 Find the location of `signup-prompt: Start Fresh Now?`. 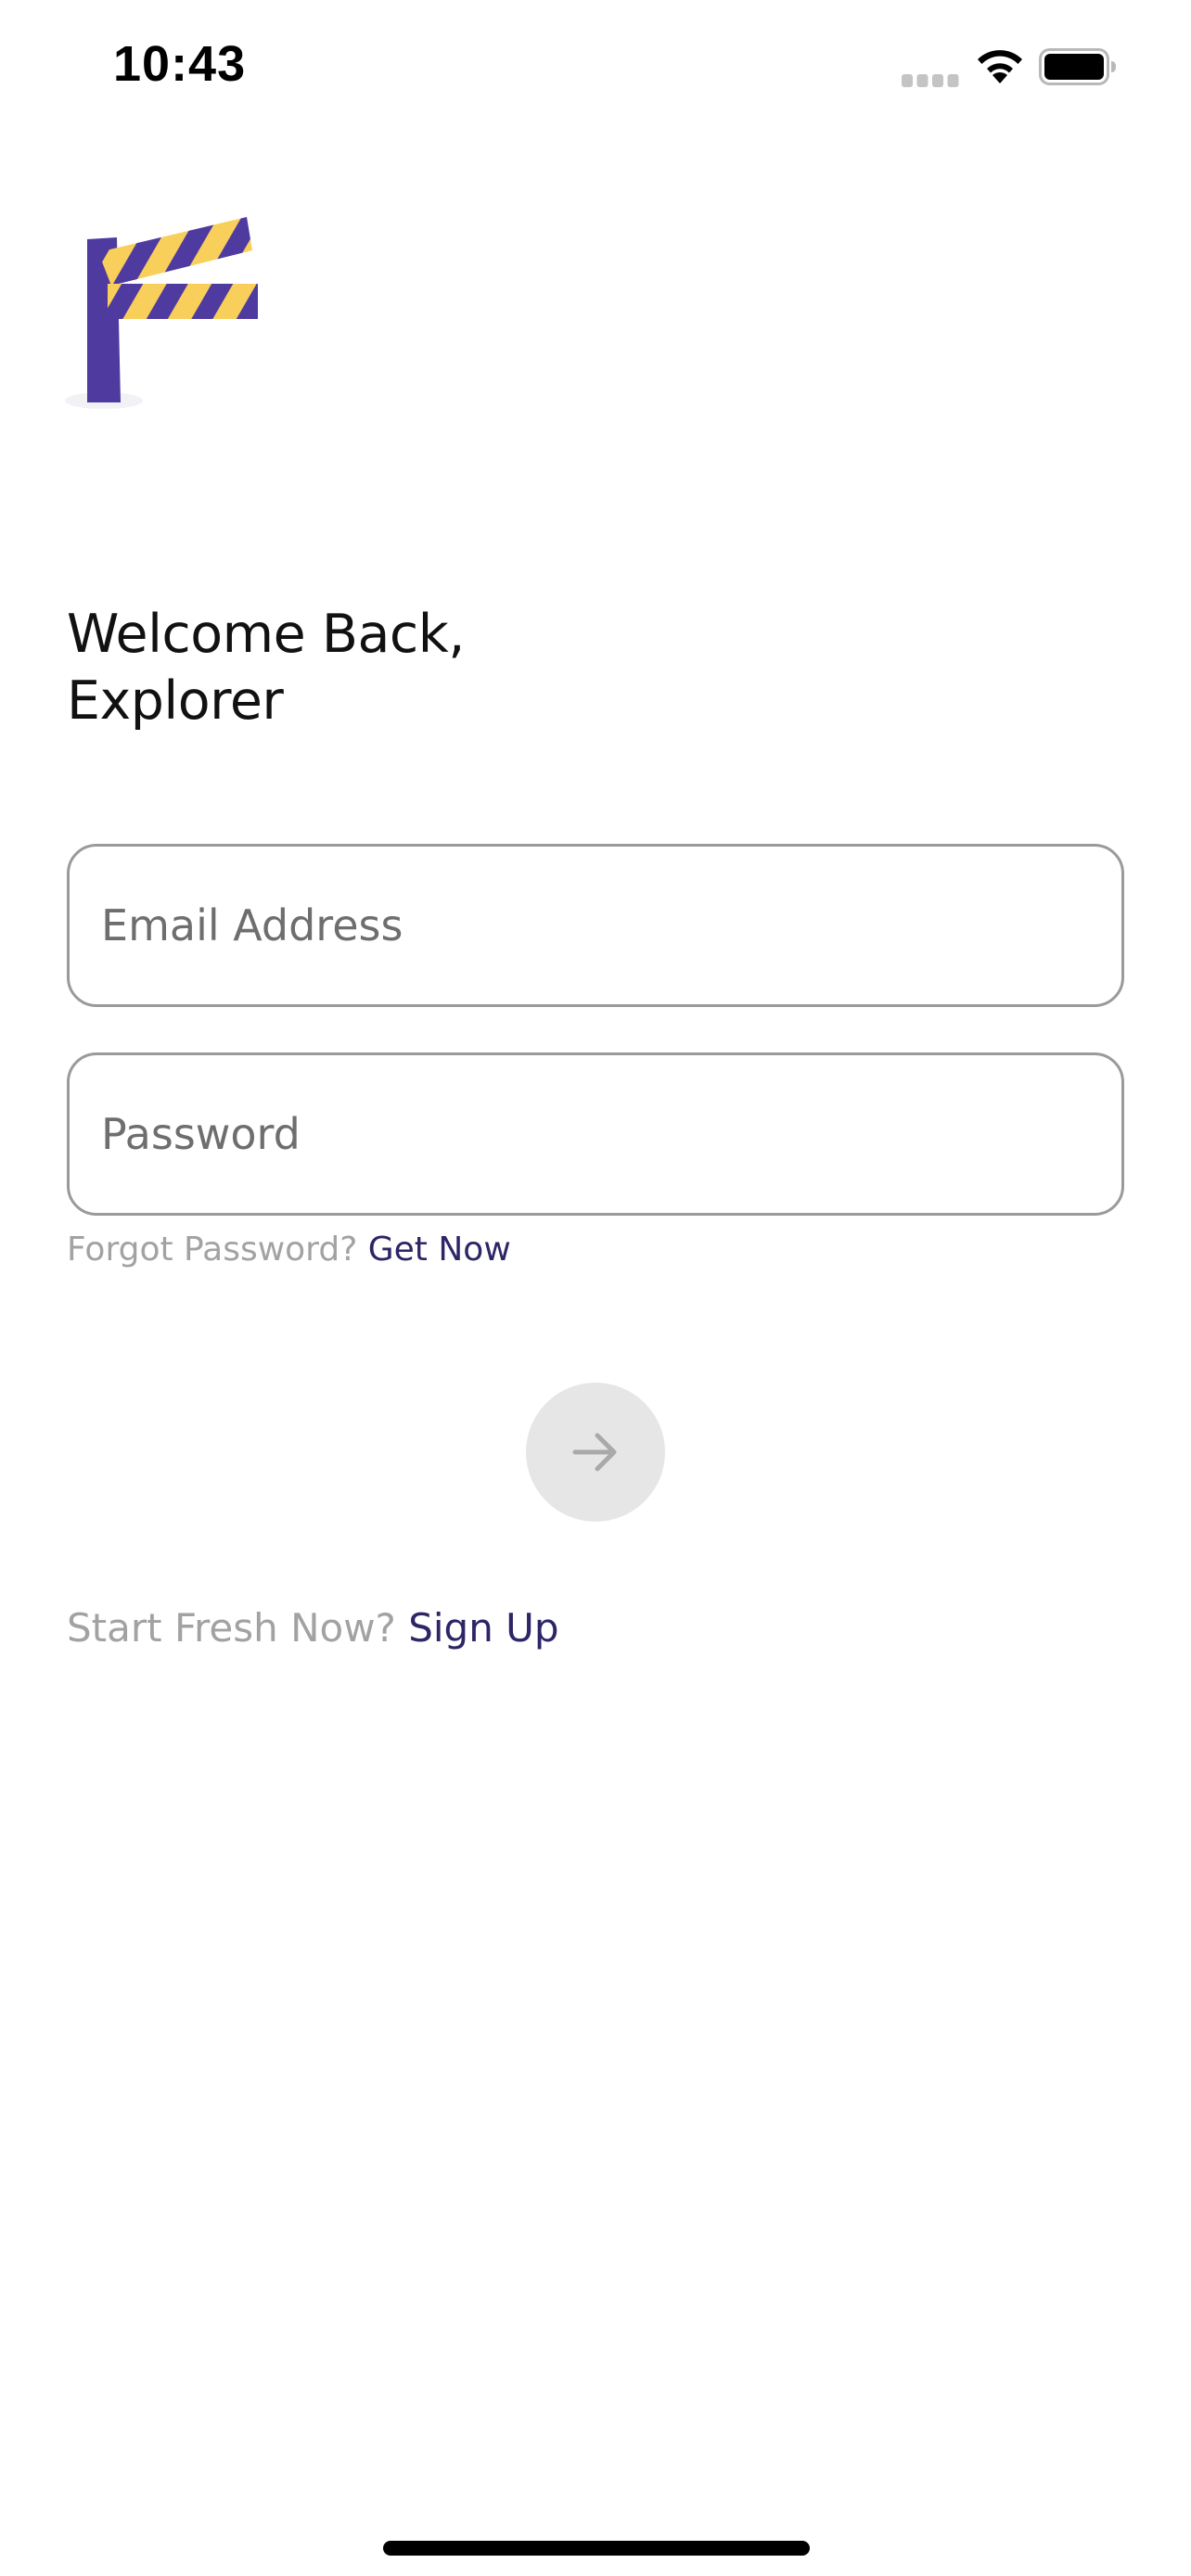

signup-prompt: Start Fresh Now? is located at coordinates (231, 1628).